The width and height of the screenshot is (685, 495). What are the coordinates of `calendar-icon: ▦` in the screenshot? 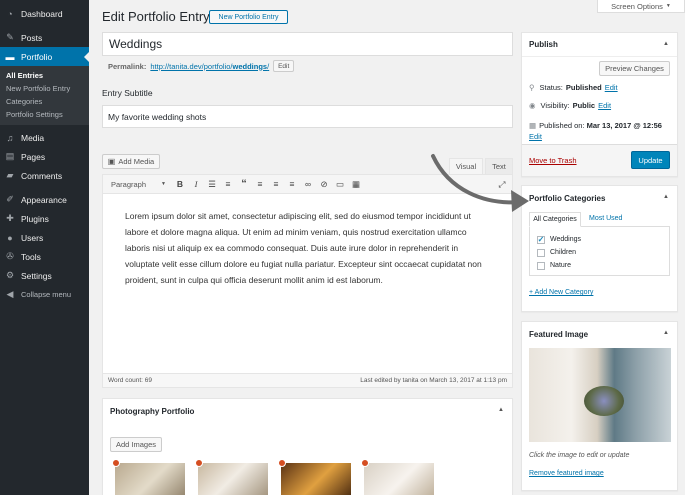 It's located at (533, 125).